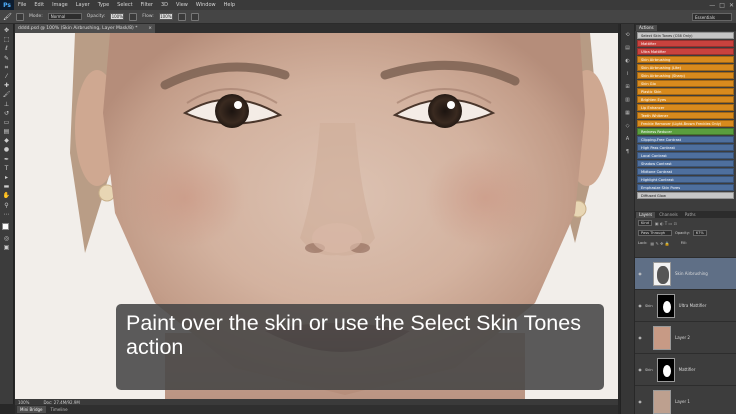 The image size is (736, 414). What do you see at coordinates (7, 141) in the screenshot?
I see `blur-tool-icon: ◆` at bounding box center [7, 141].